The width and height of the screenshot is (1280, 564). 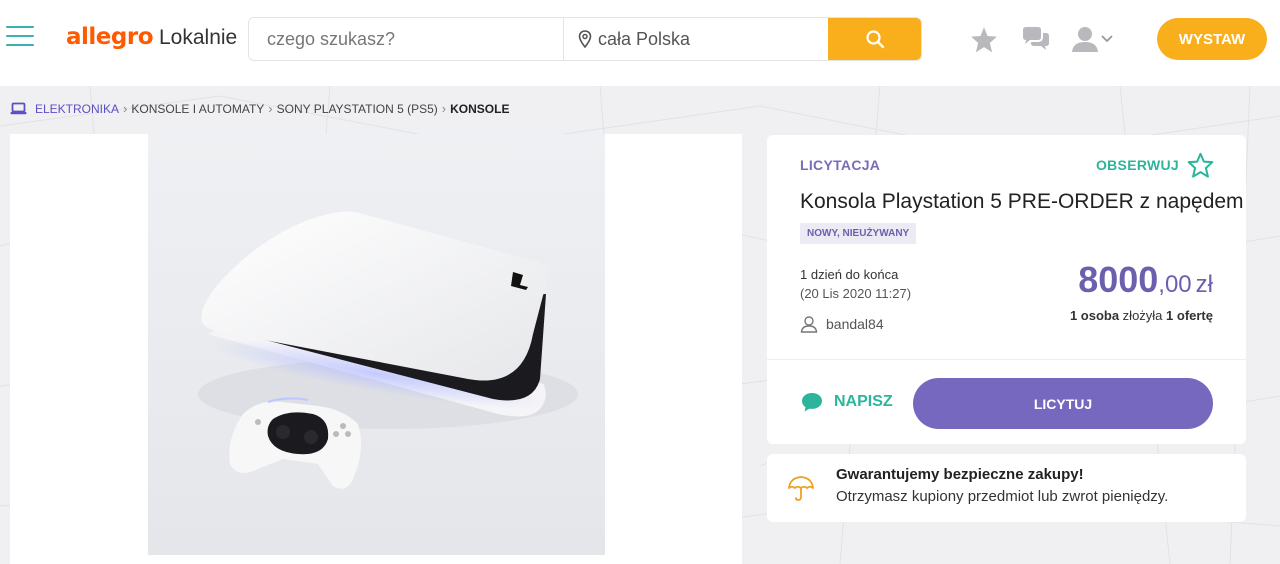 What do you see at coordinates (855, 324) in the screenshot?
I see `seller-name: bandal84` at bounding box center [855, 324].